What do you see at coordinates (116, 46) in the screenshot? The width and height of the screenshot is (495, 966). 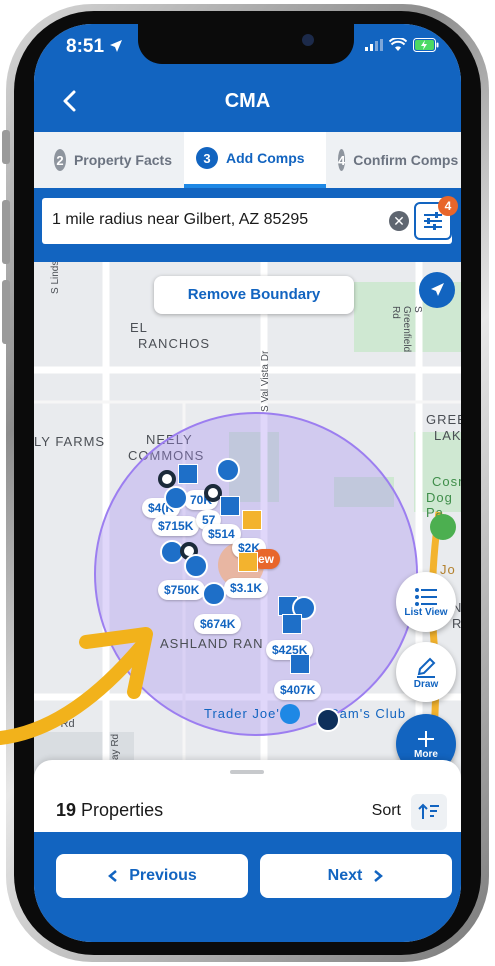 I see `location-arrow-icon` at bounding box center [116, 46].